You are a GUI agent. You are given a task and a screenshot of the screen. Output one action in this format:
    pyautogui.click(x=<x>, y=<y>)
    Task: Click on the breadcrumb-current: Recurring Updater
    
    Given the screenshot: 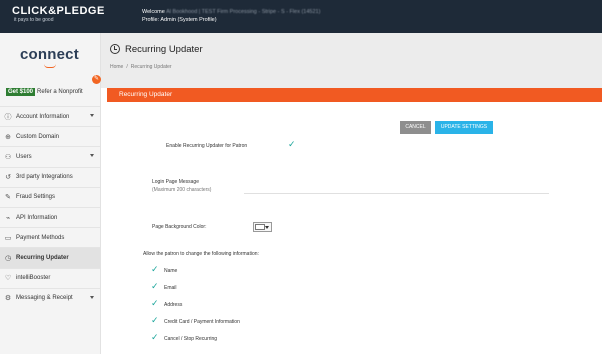 What is the action you would take?
    pyautogui.click(x=151, y=67)
    